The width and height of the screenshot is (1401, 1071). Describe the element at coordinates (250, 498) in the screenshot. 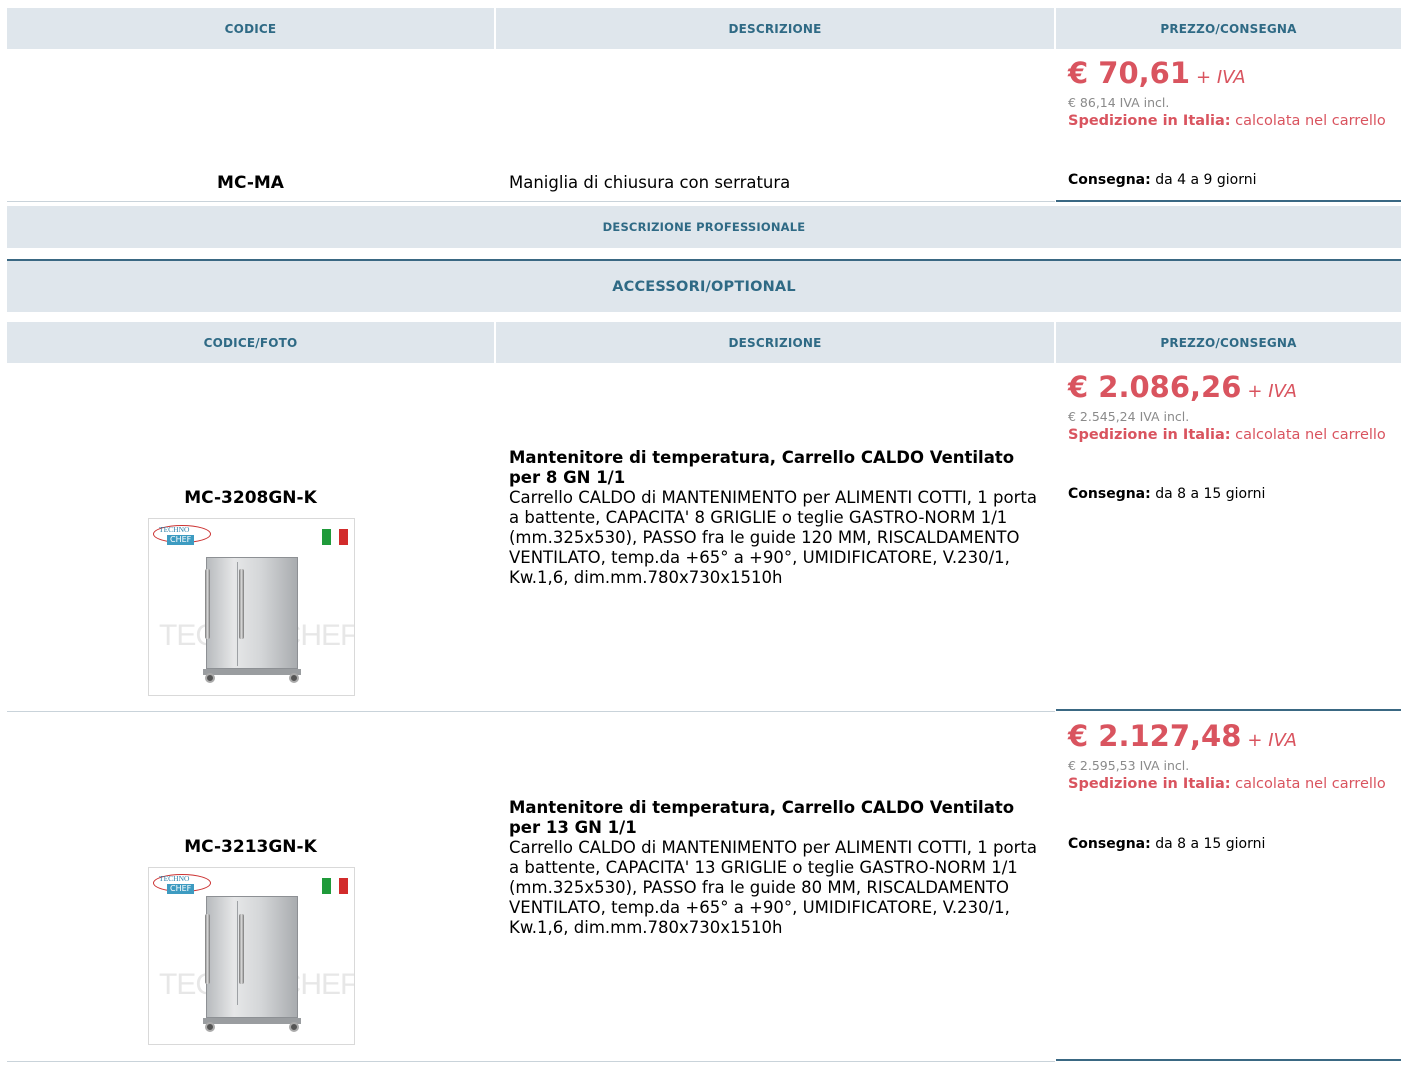

I see `accessory-code: MC-3208GN-K` at that location.